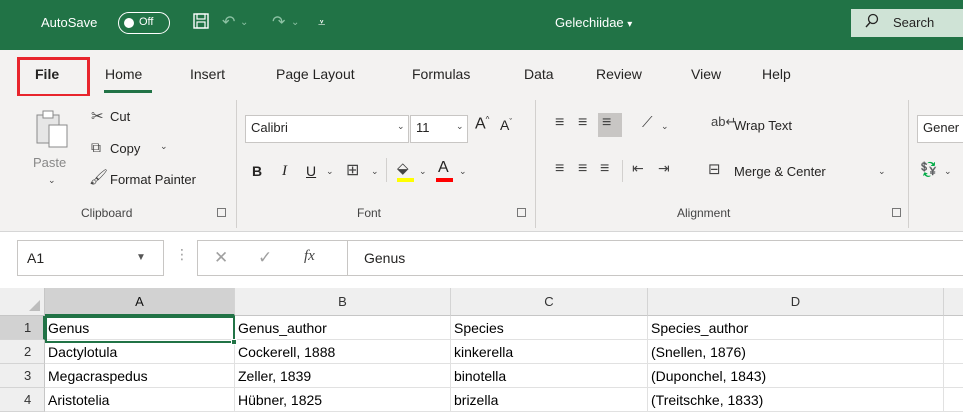 The width and height of the screenshot is (963, 417). I want to click on formula-input: Genus, so click(655, 258).